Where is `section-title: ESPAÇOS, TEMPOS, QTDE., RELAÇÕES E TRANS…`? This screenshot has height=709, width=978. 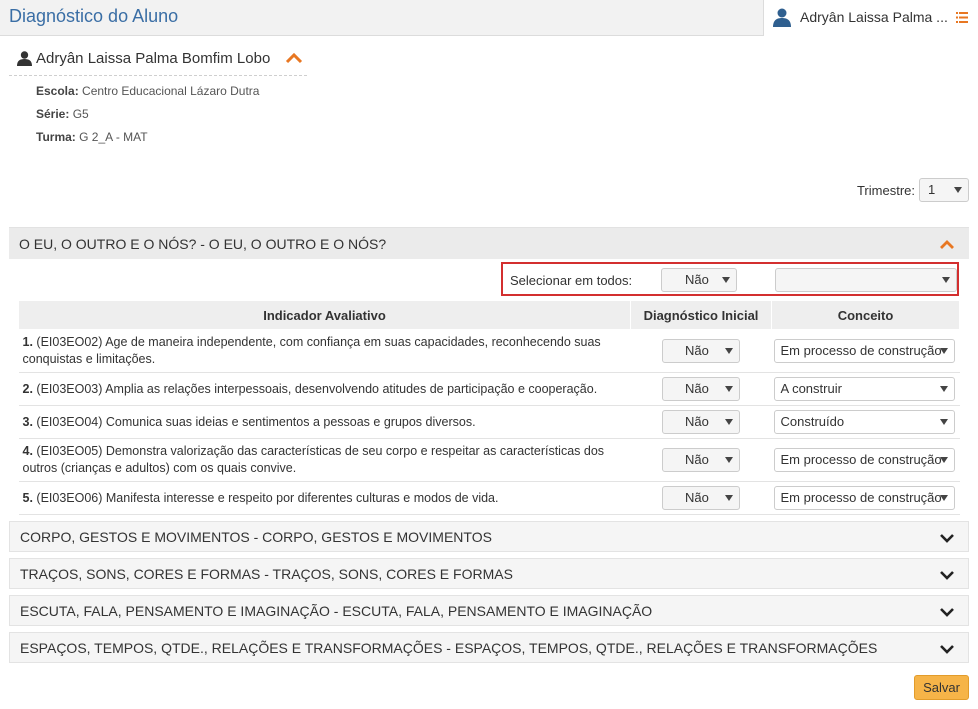 section-title: ESPAÇOS, TEMPOS, QTDE., RELAÇÕES E TRANS… is located at coordinates (449, 648).